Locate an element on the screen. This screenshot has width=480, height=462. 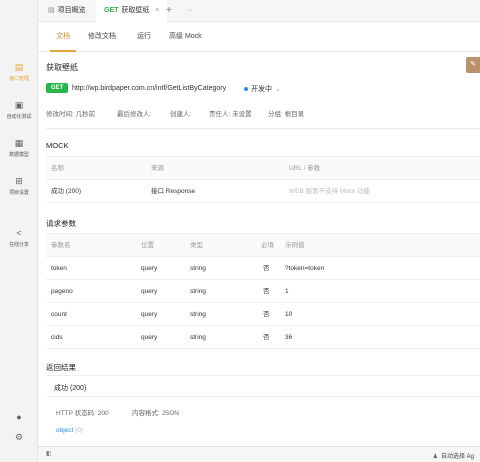
action-button: ✎ is located at coordinates (473, 65).